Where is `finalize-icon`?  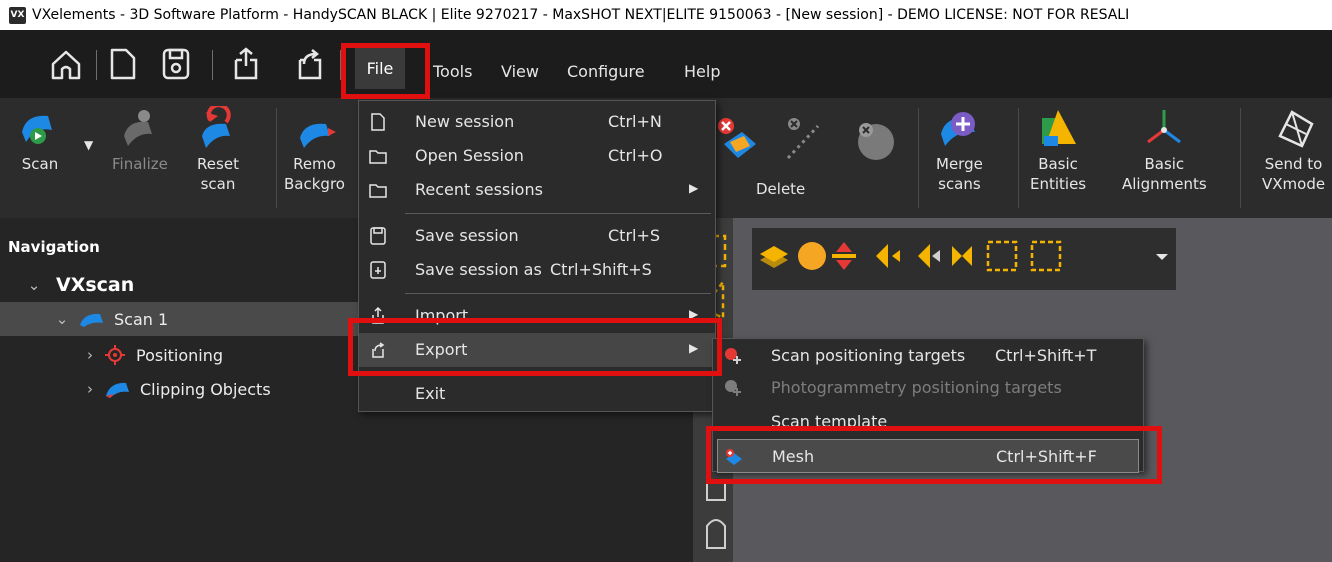
finalize-icon is located at coordinates (137, 128).